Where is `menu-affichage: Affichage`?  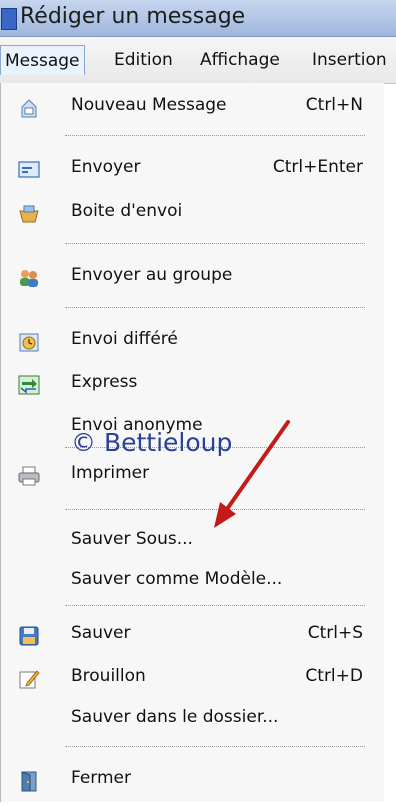
menu-affichage: Affichage is located at coordinates (240, 60).